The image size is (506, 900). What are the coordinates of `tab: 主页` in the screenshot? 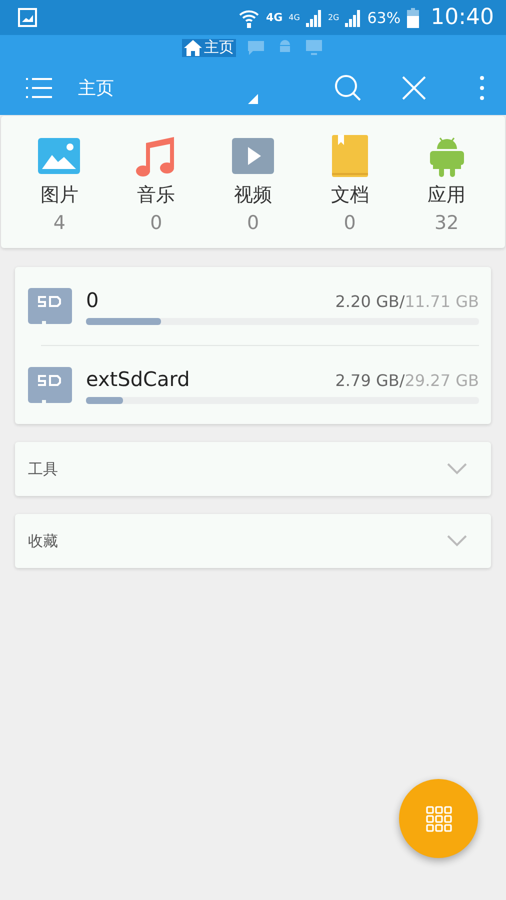 It's located at (209, 47).